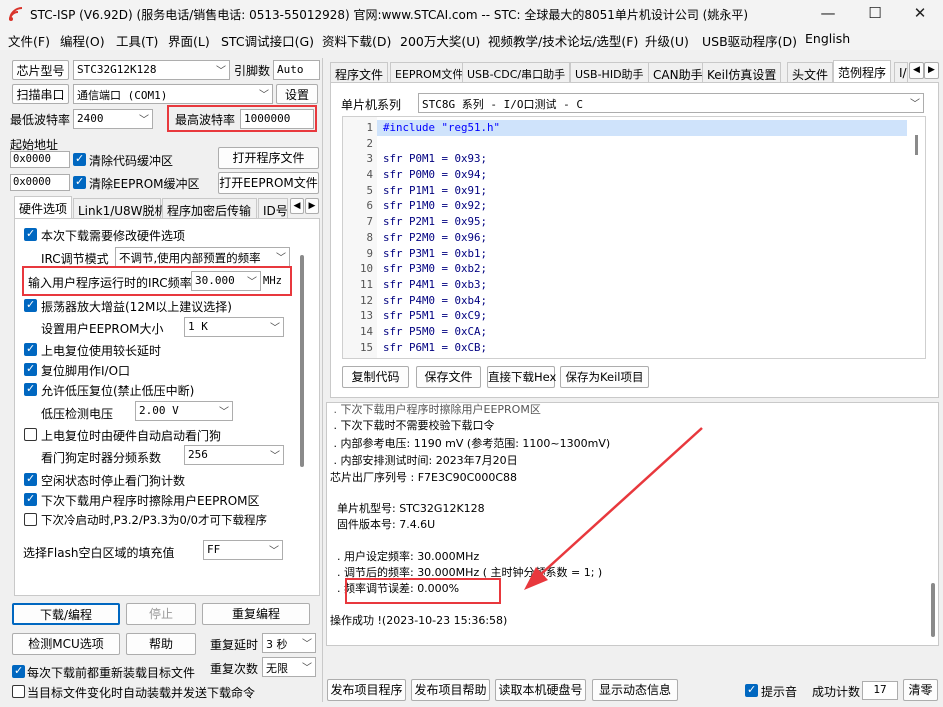  I want to click on tab-id: ID号, so click(273, 208).